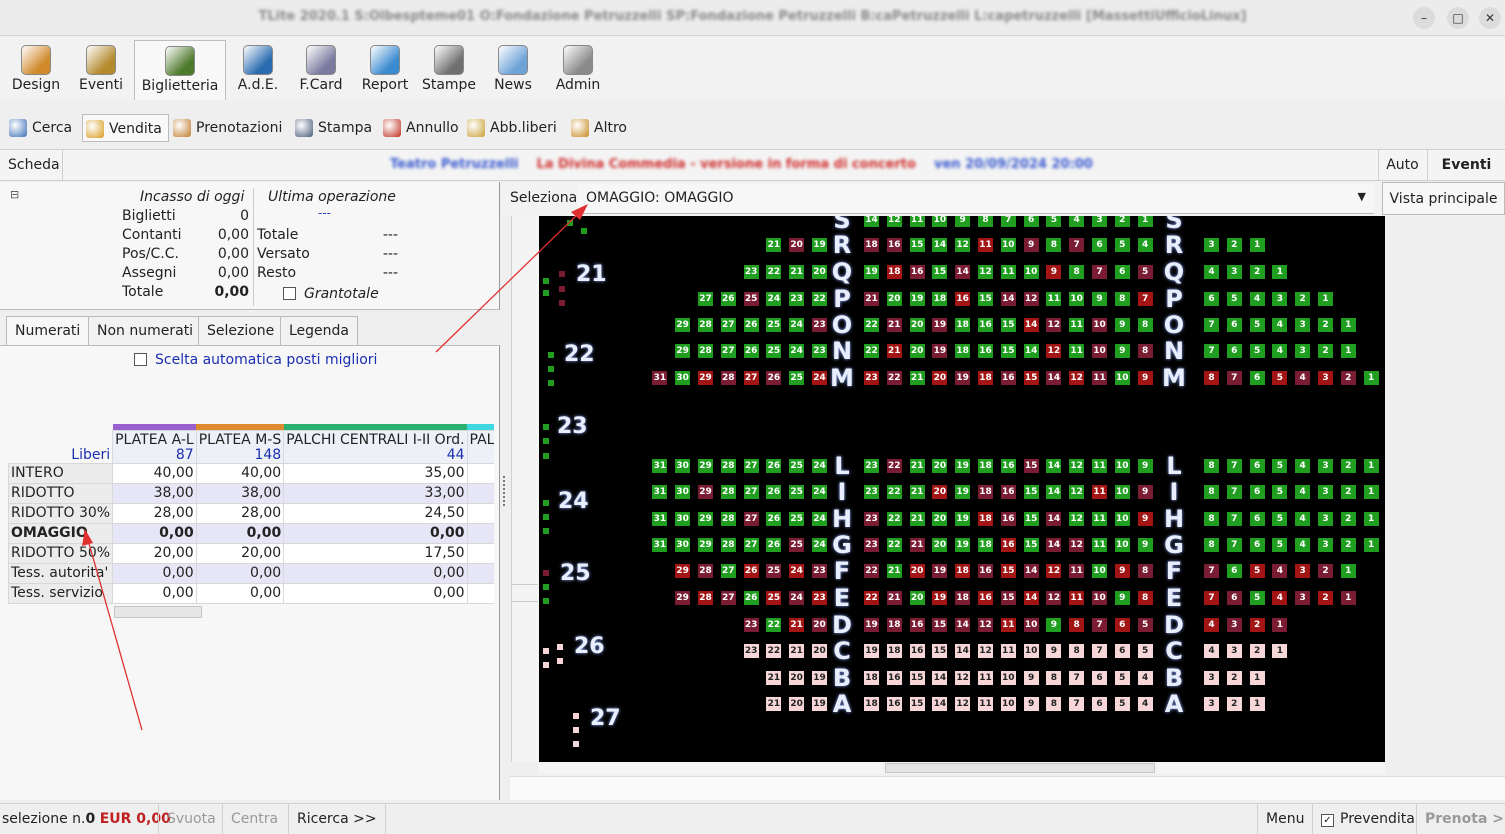 The image size is (1505, 834). Describe the element at coordinates (375, 553) in the screenshot. I see `price-cell: 17,50` at that location.